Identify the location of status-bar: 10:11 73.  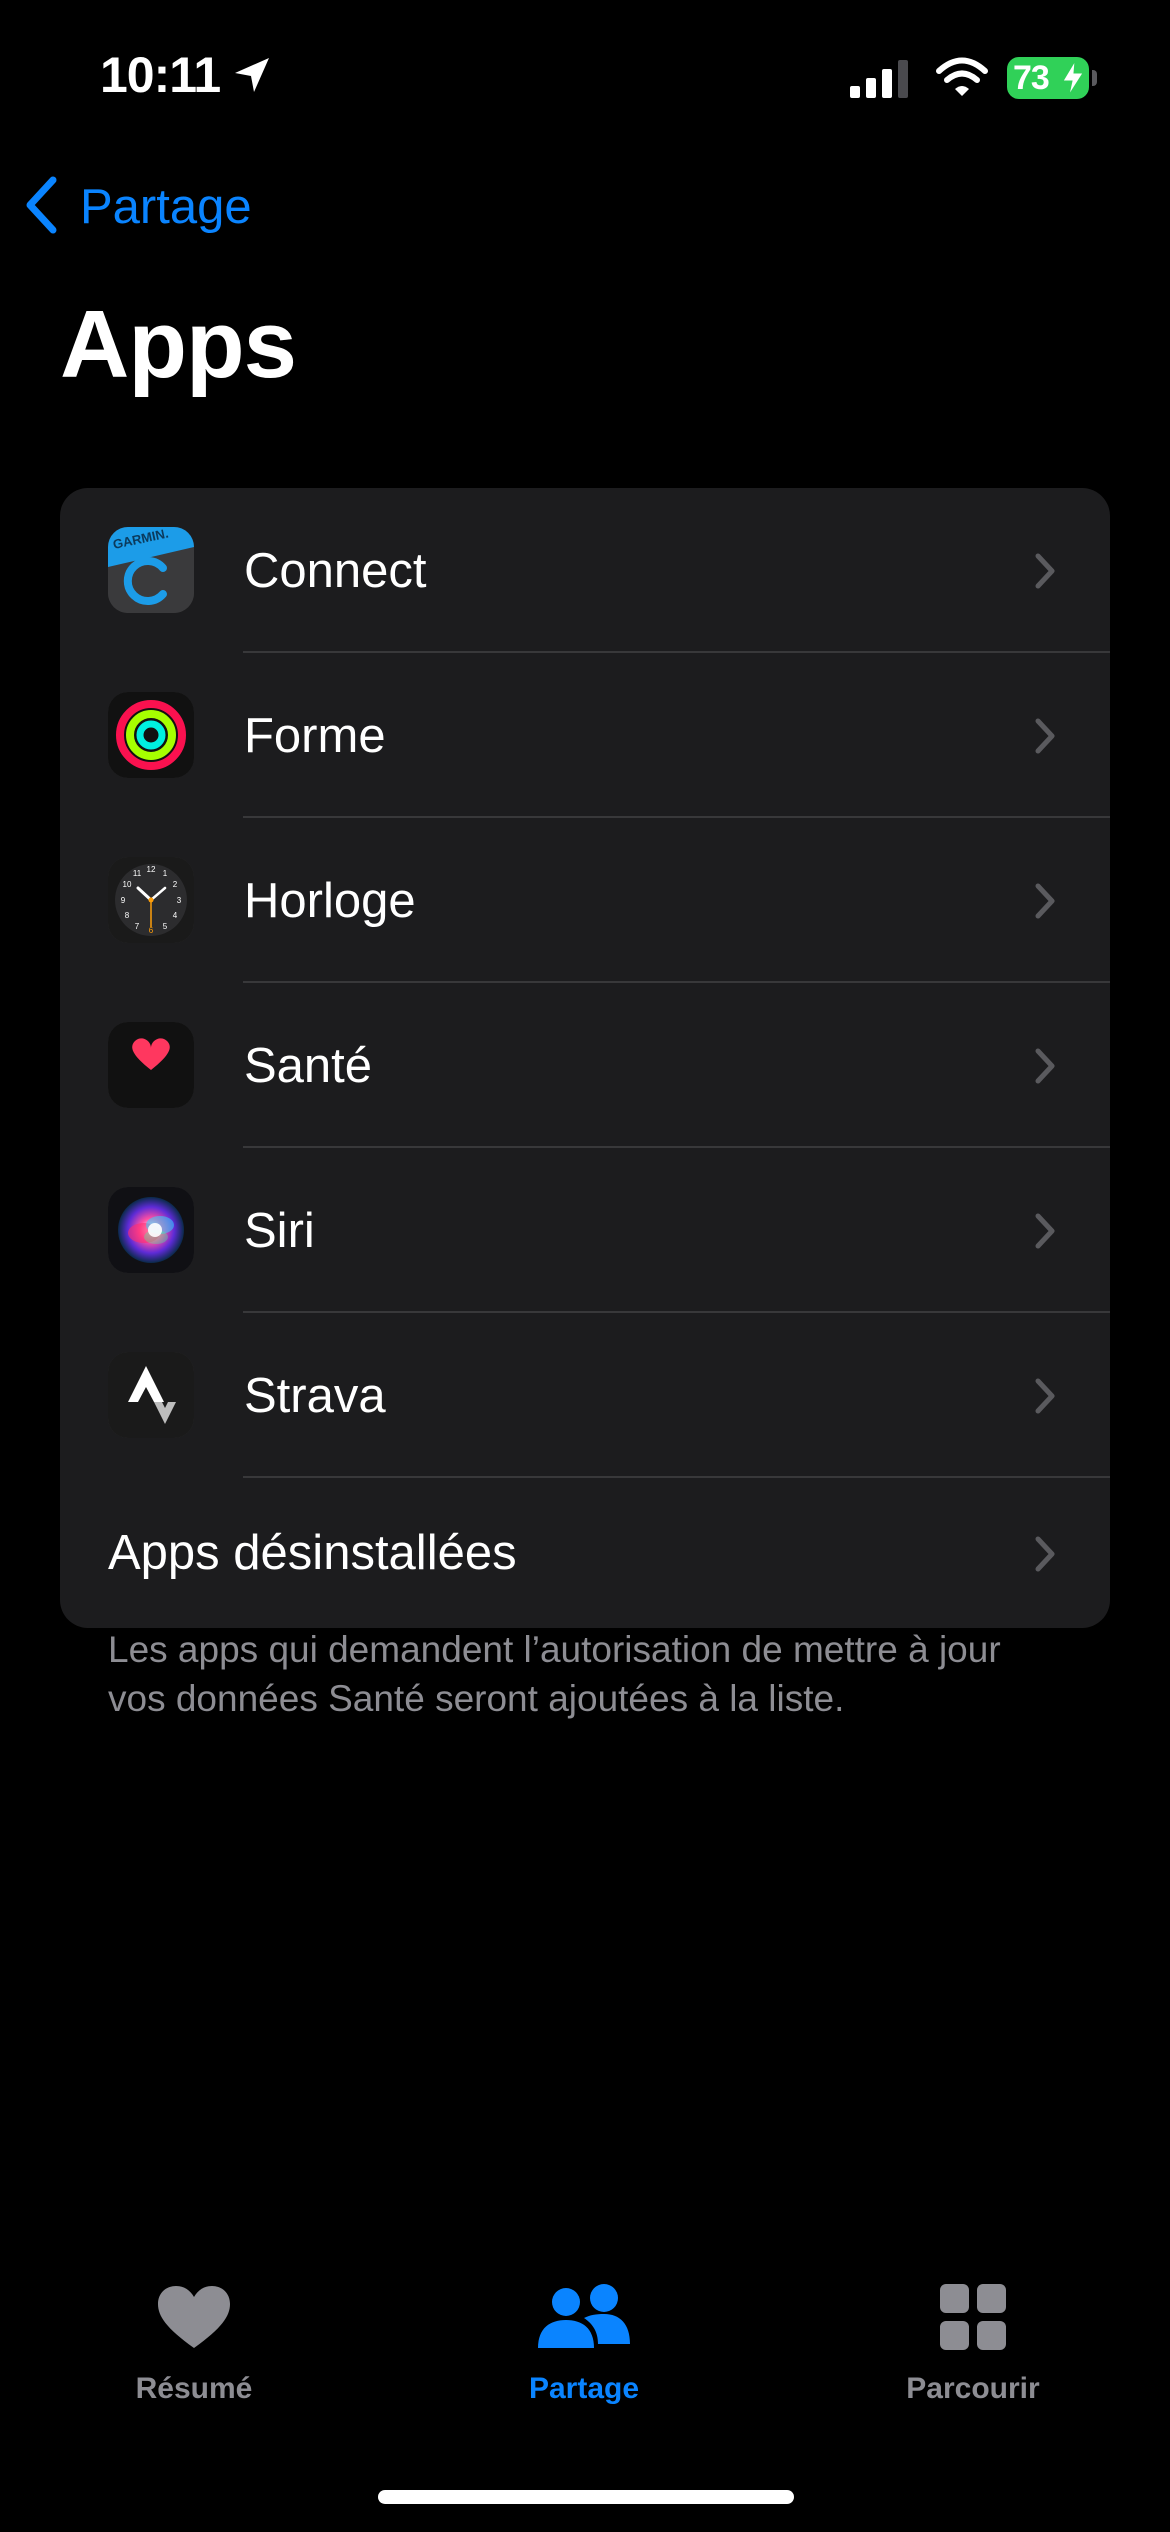
(585, 75).